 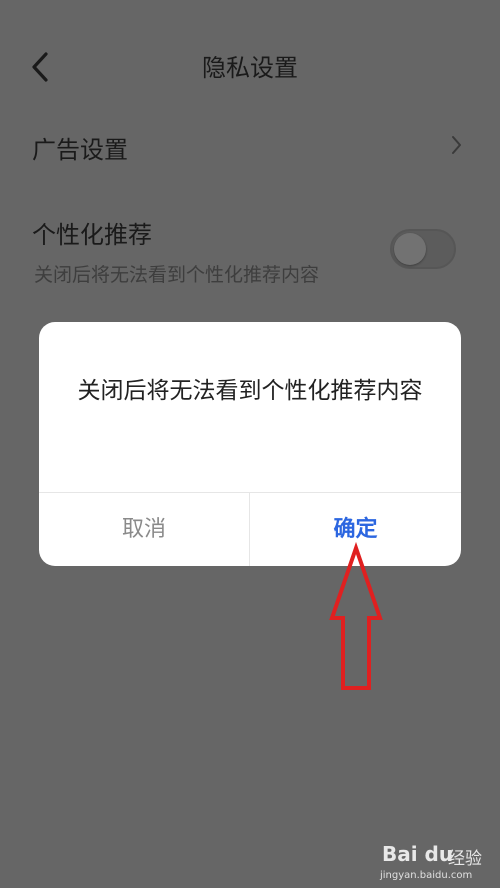 I want to click on chevron-right-icon, so click(x=456, y=145).